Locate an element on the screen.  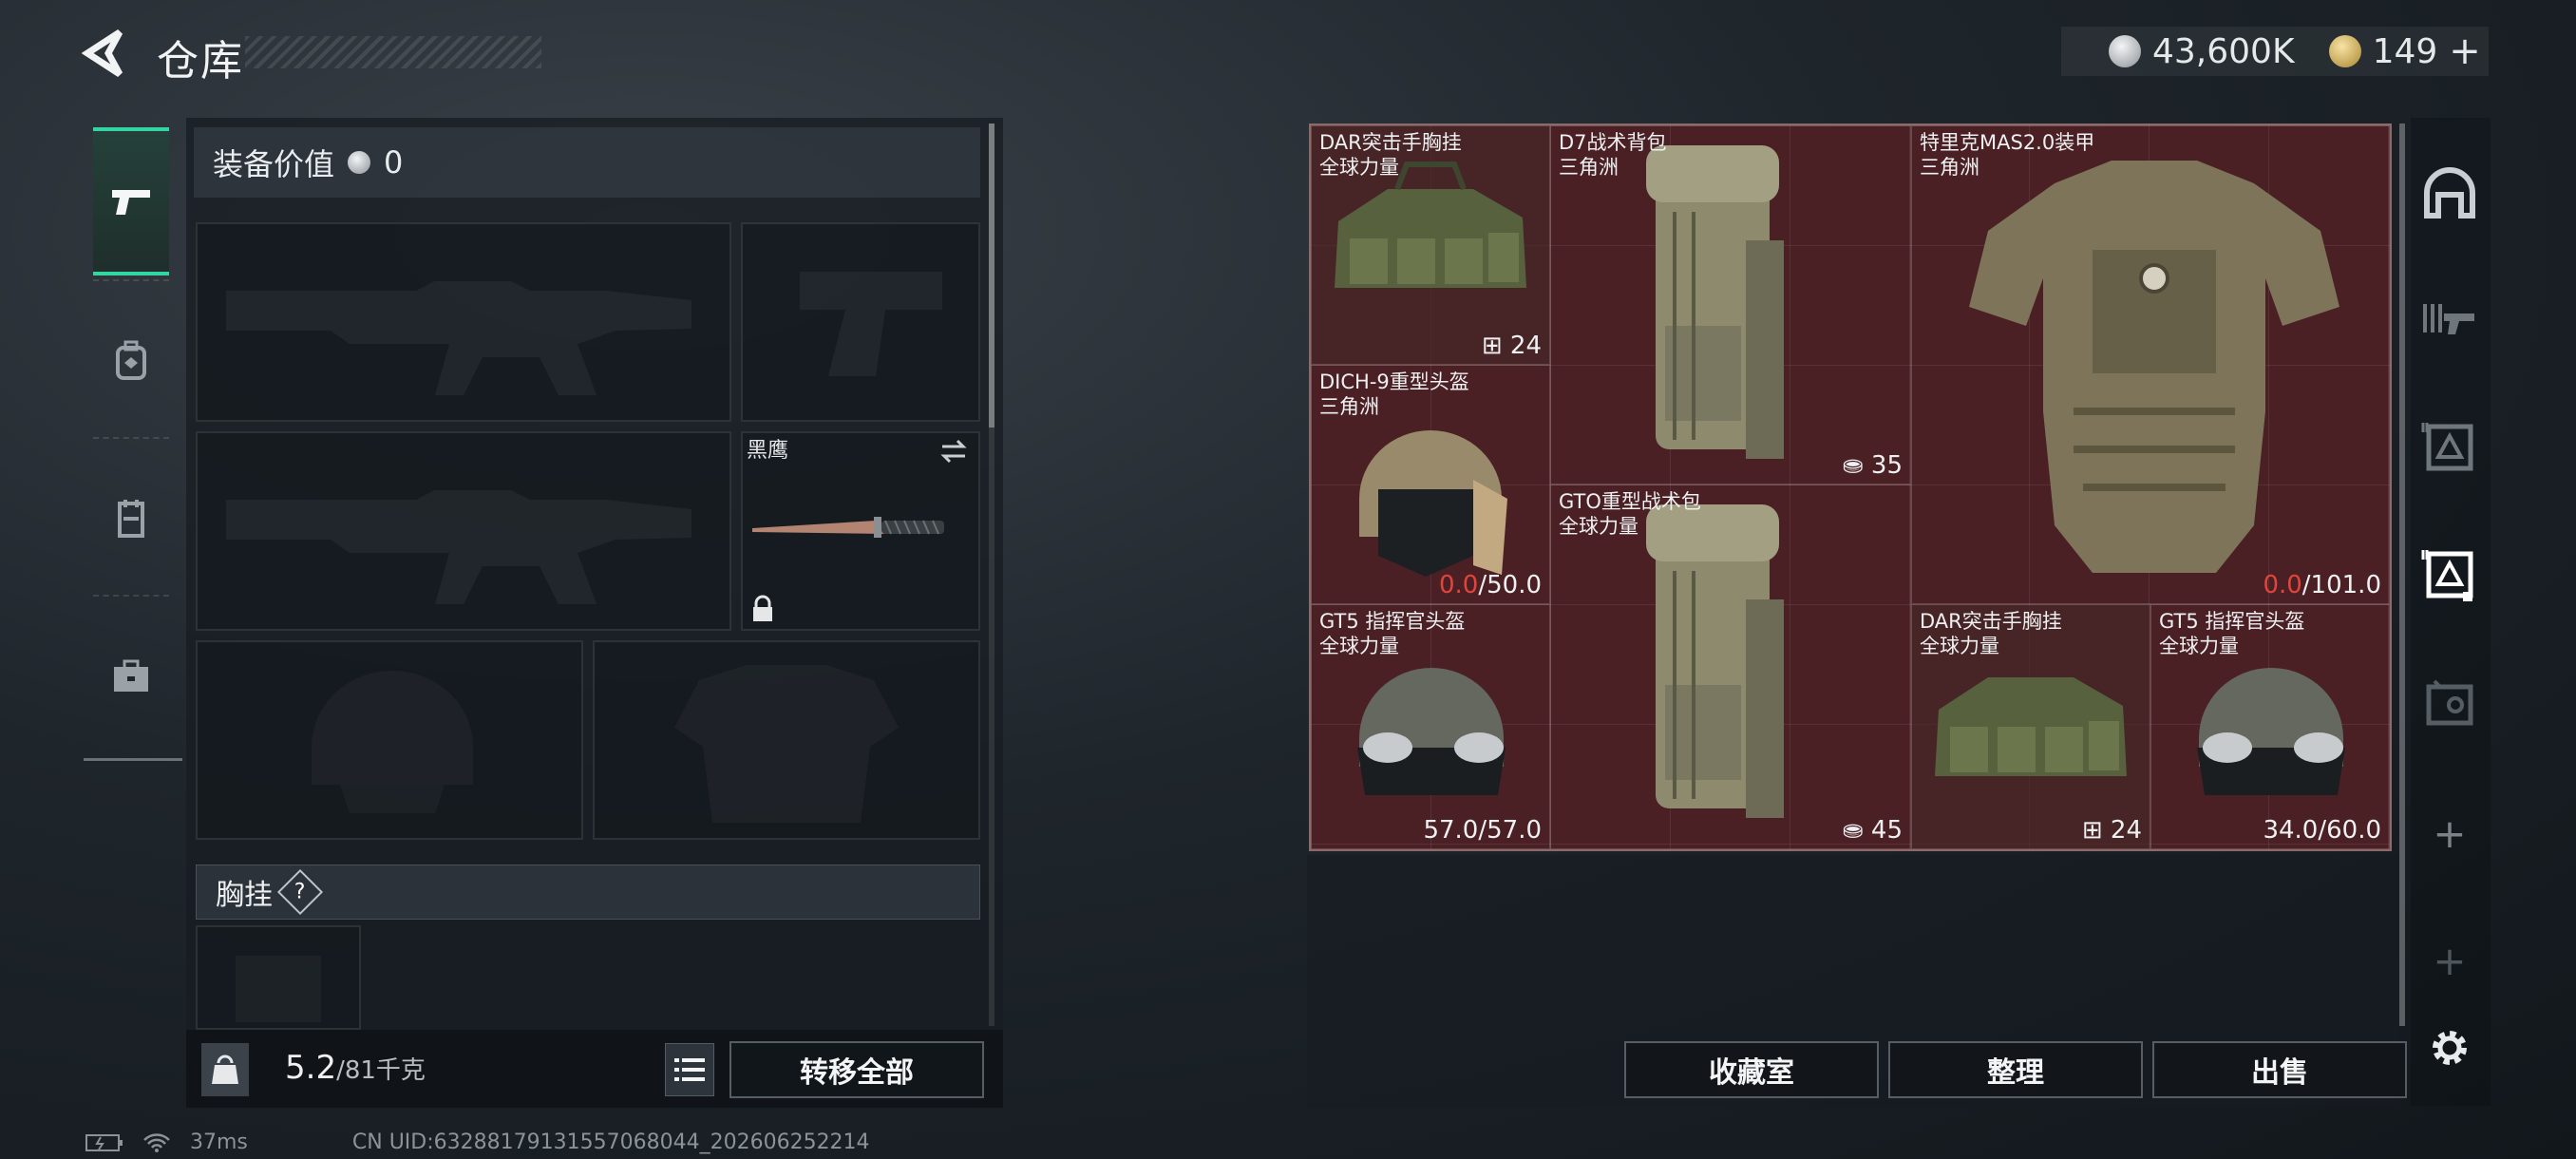
nav-tab-case is located at coordinates (131, 676).